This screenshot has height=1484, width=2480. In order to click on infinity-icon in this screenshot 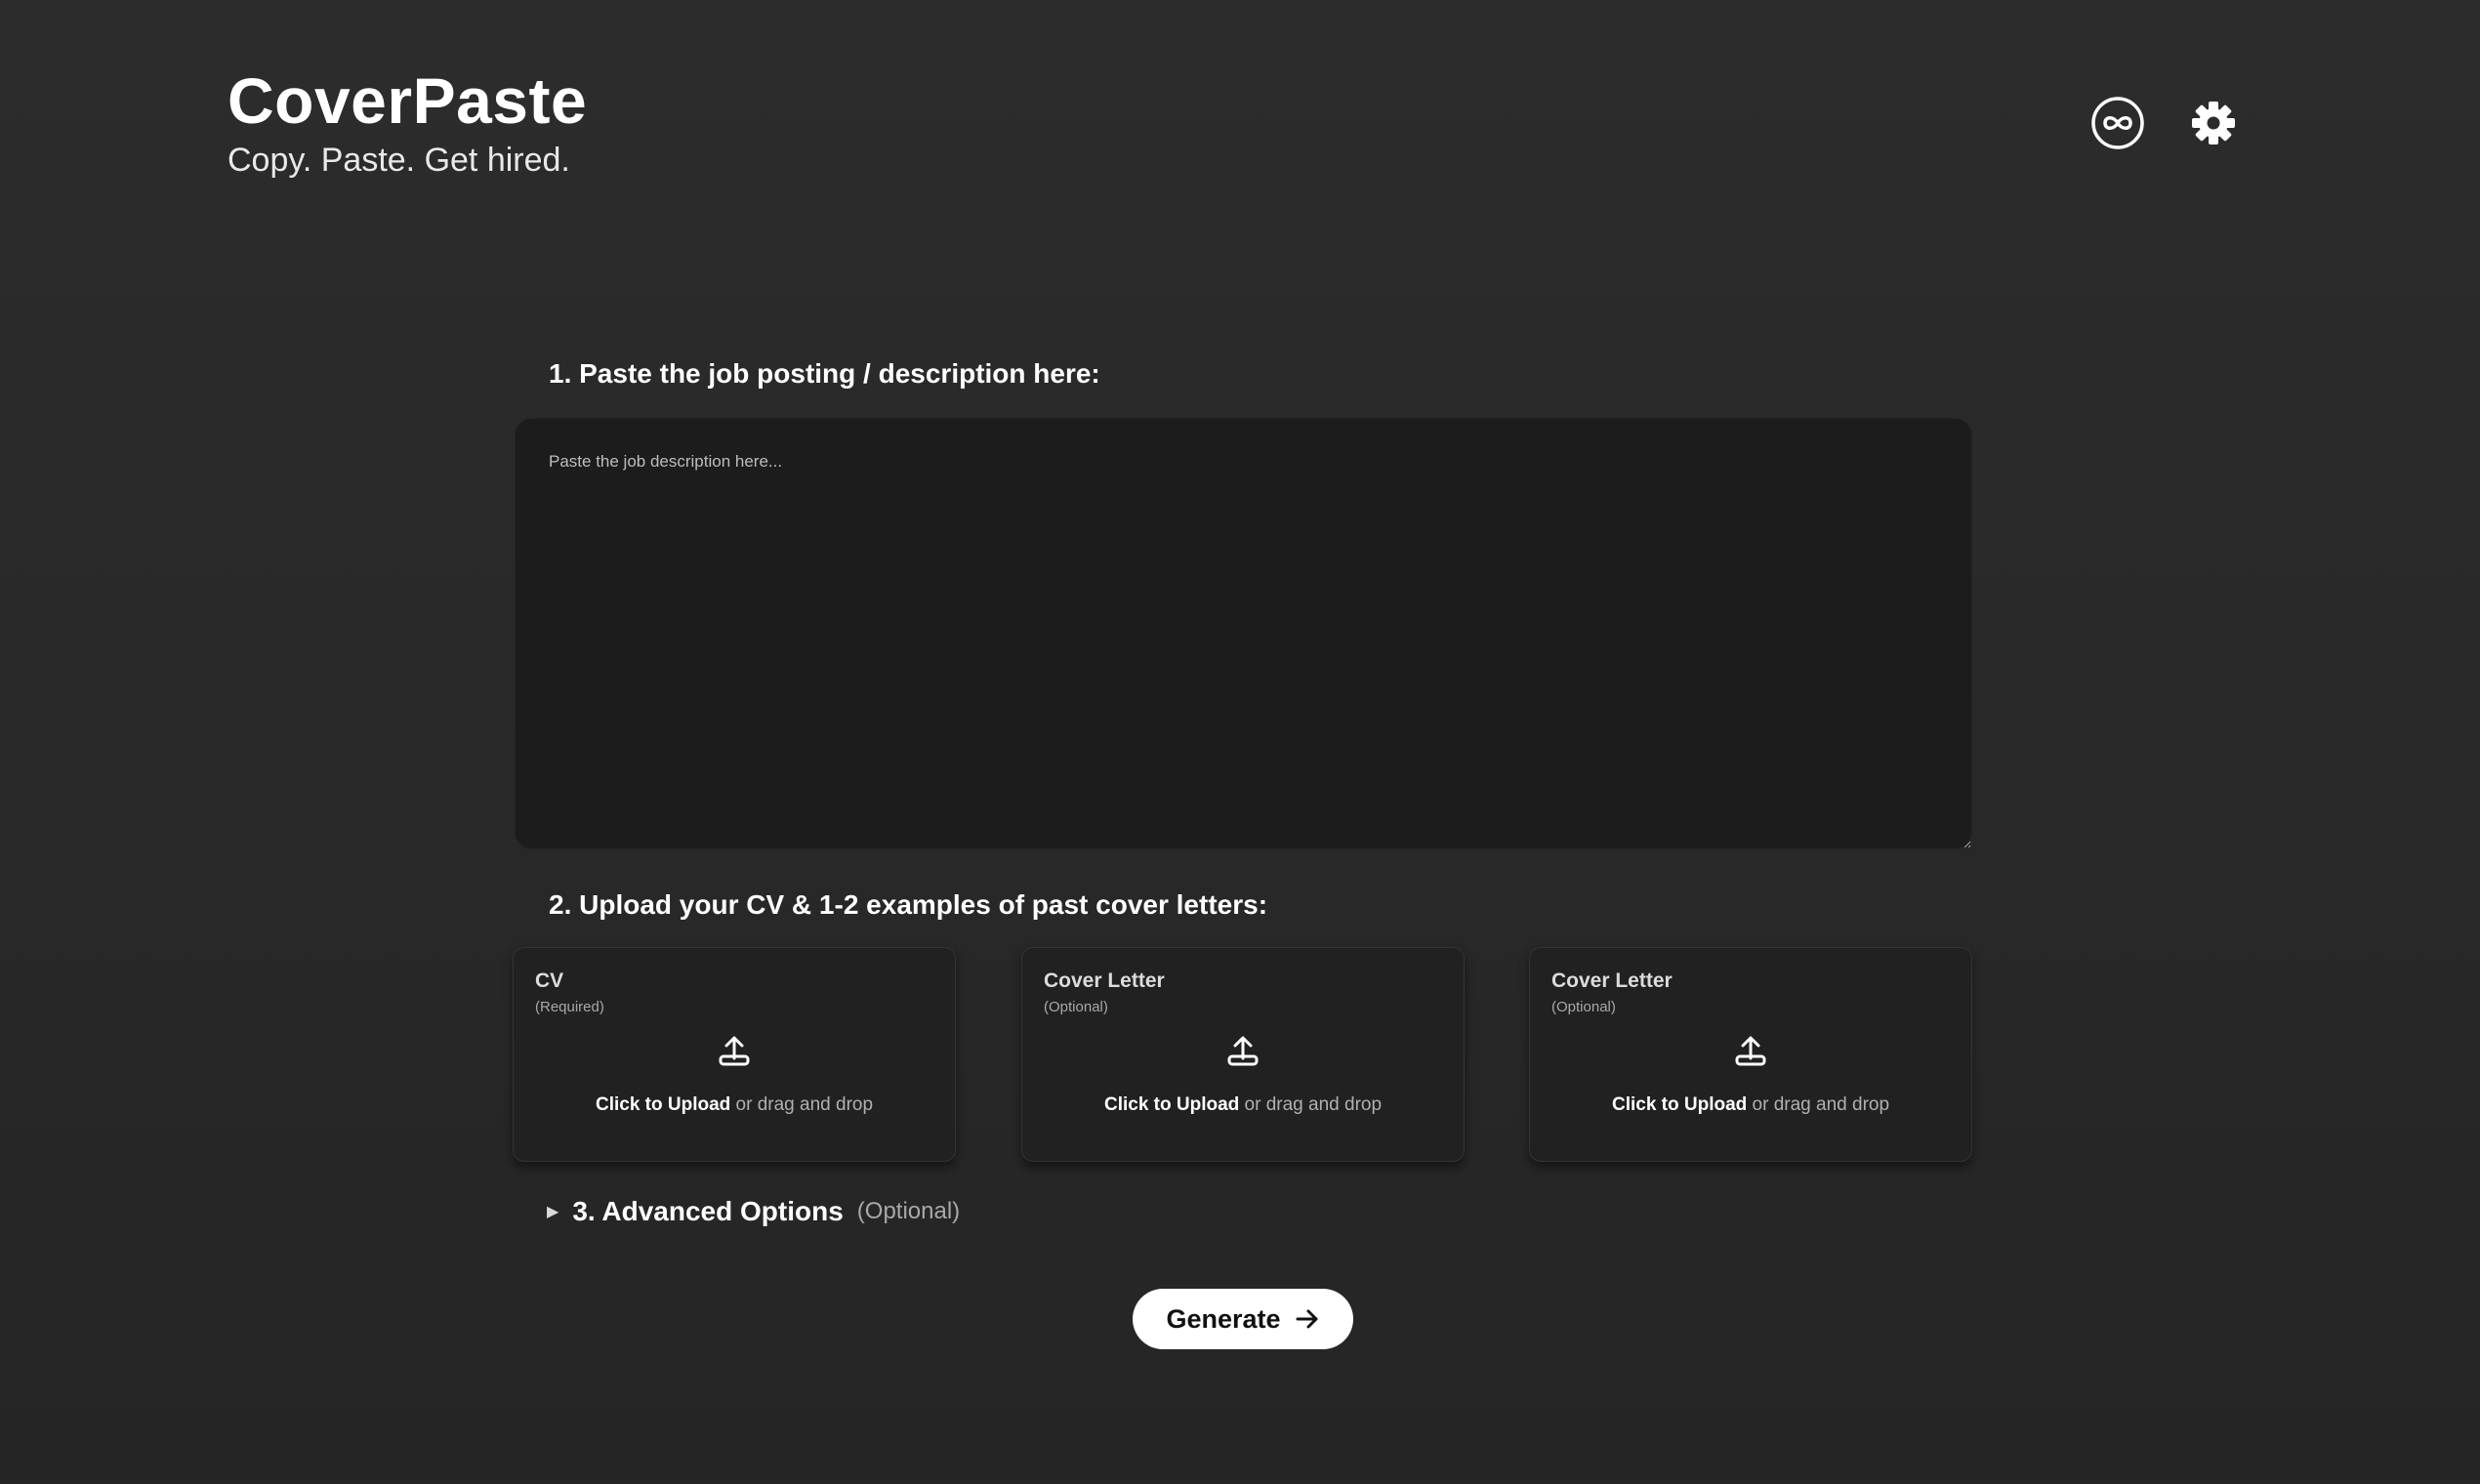, I will do `click(2117, 123)`.